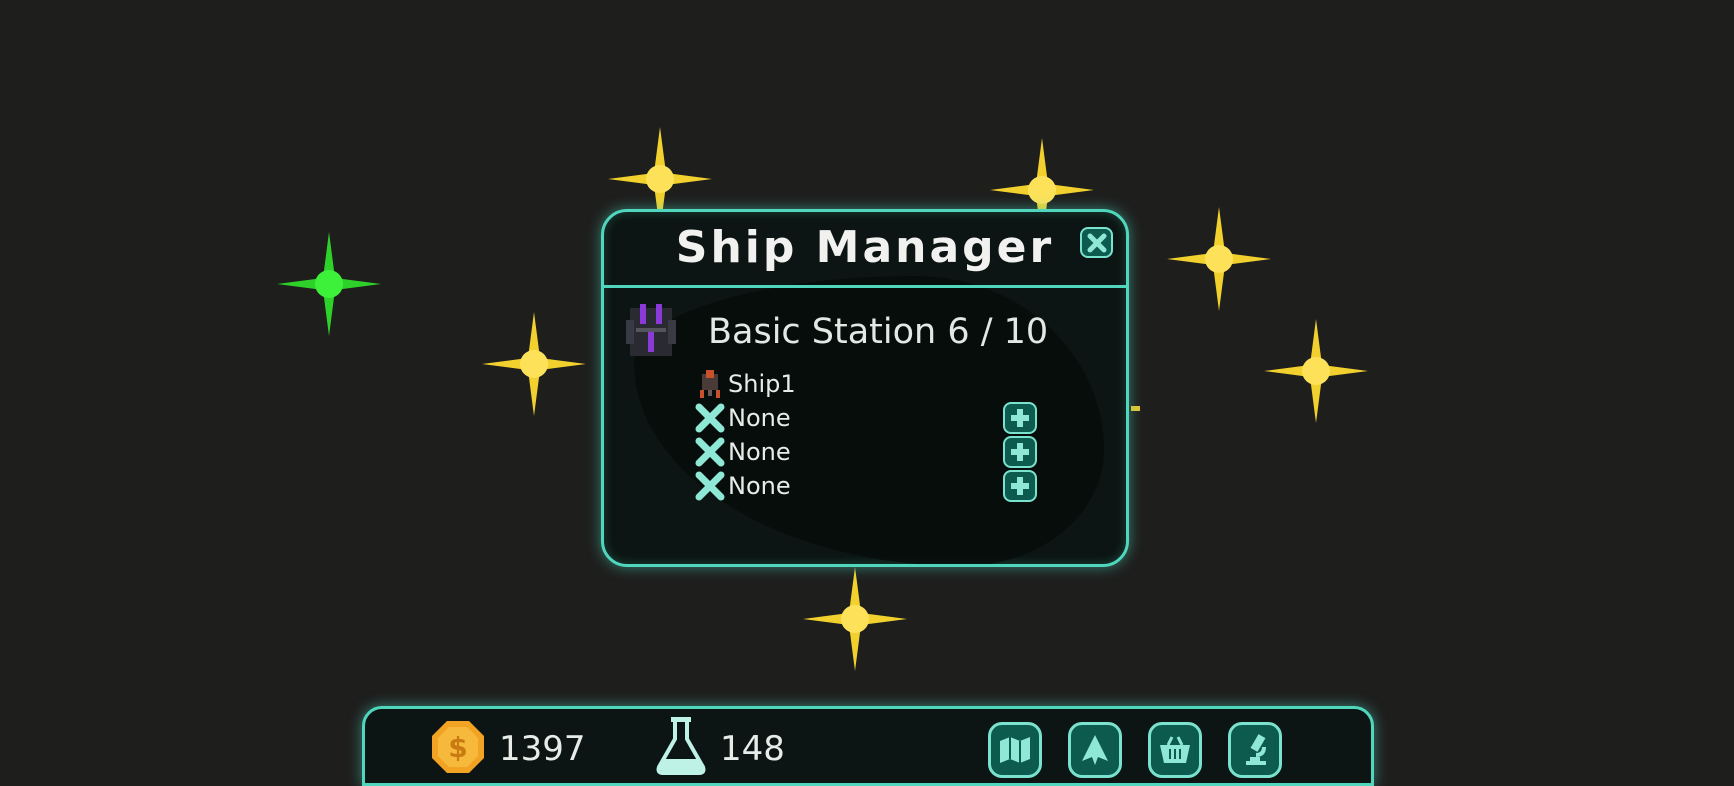  I want to click on station-capacity-label: Basic Station 6 / 10, so click(878, 332).